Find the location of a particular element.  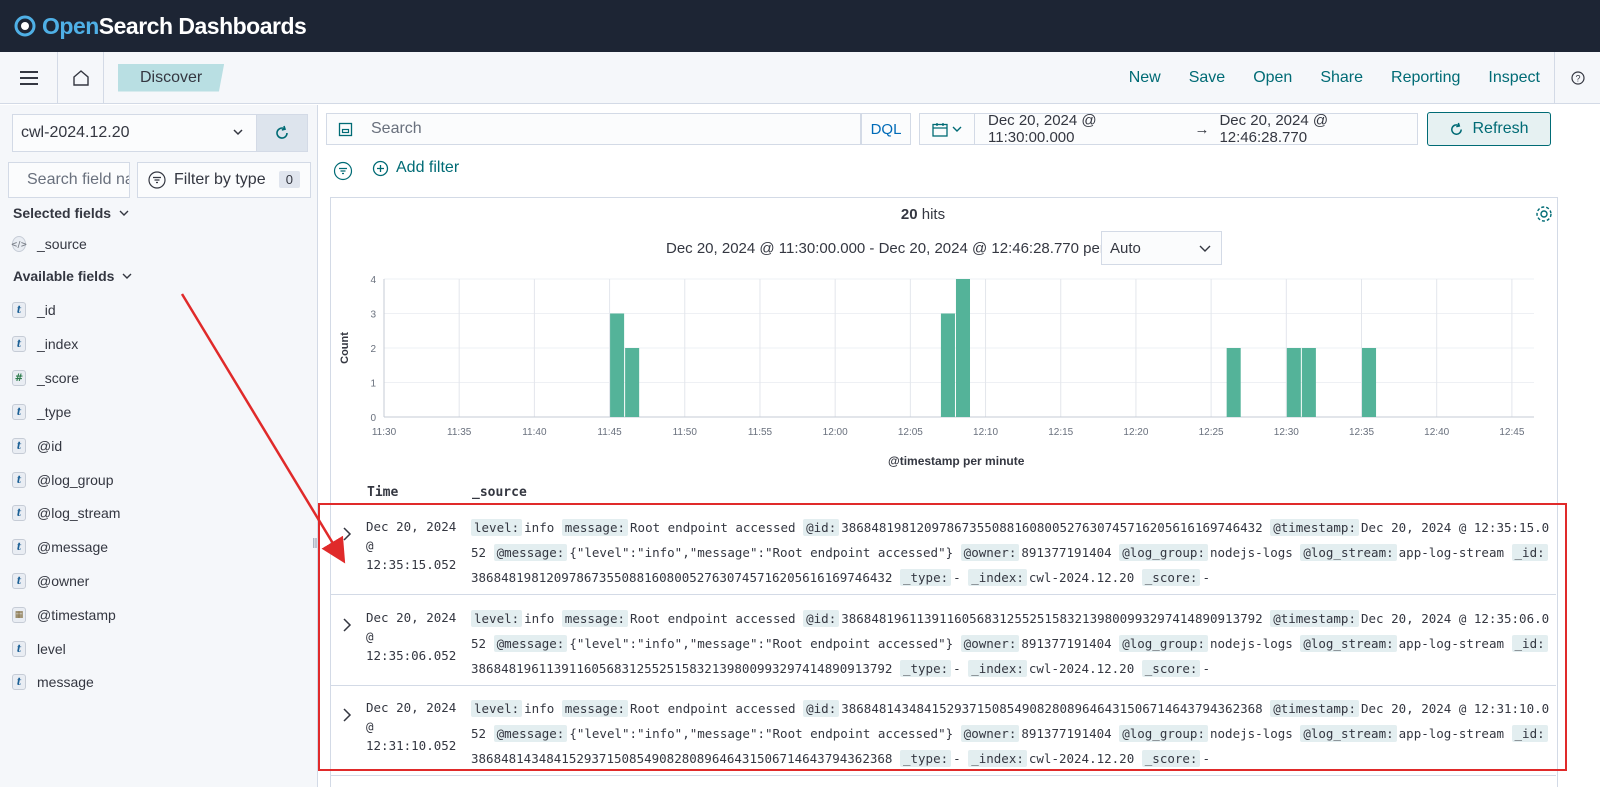

home-icon is located at coordinates (80, 78).